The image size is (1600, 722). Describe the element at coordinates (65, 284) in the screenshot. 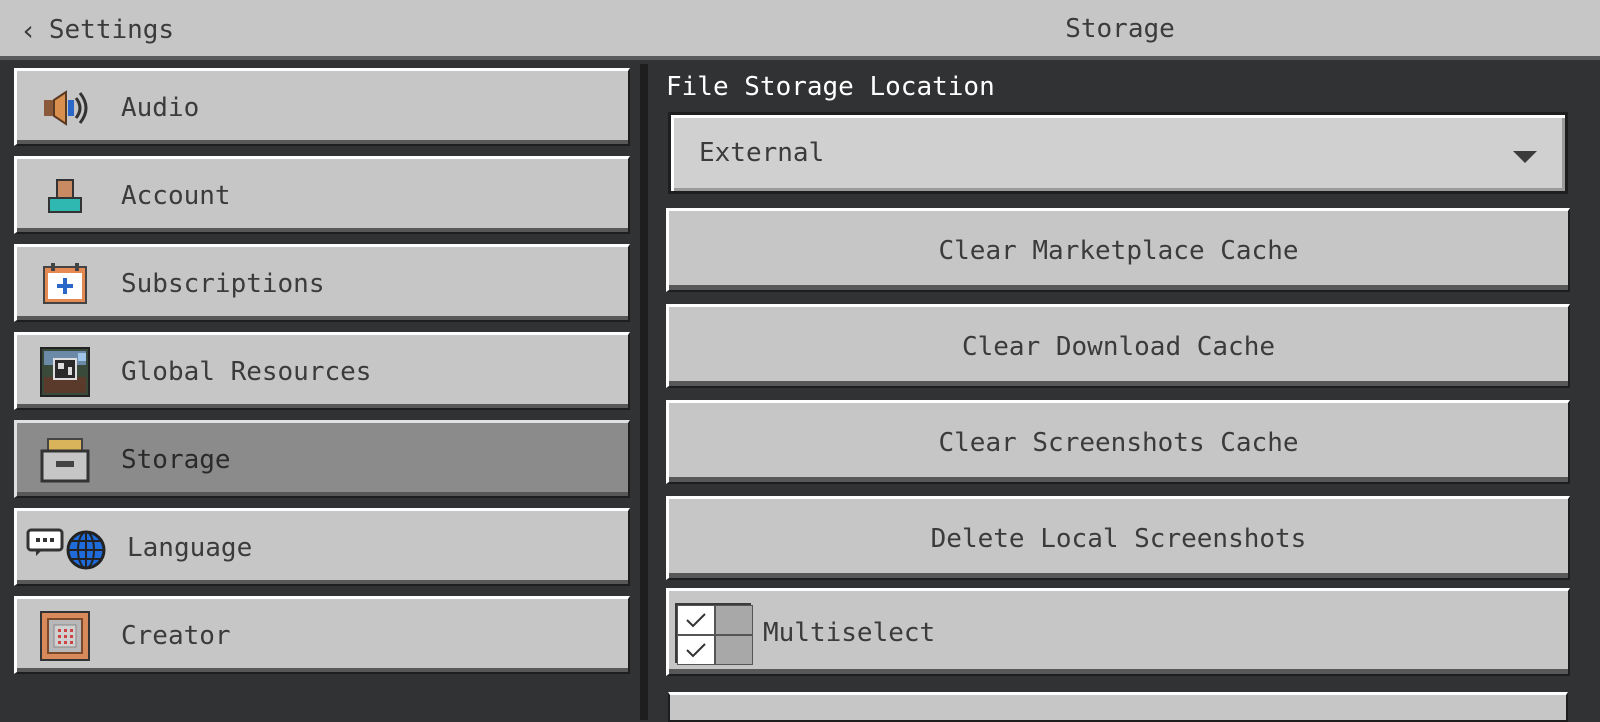

I see `calendar-plus-icon` at that location.